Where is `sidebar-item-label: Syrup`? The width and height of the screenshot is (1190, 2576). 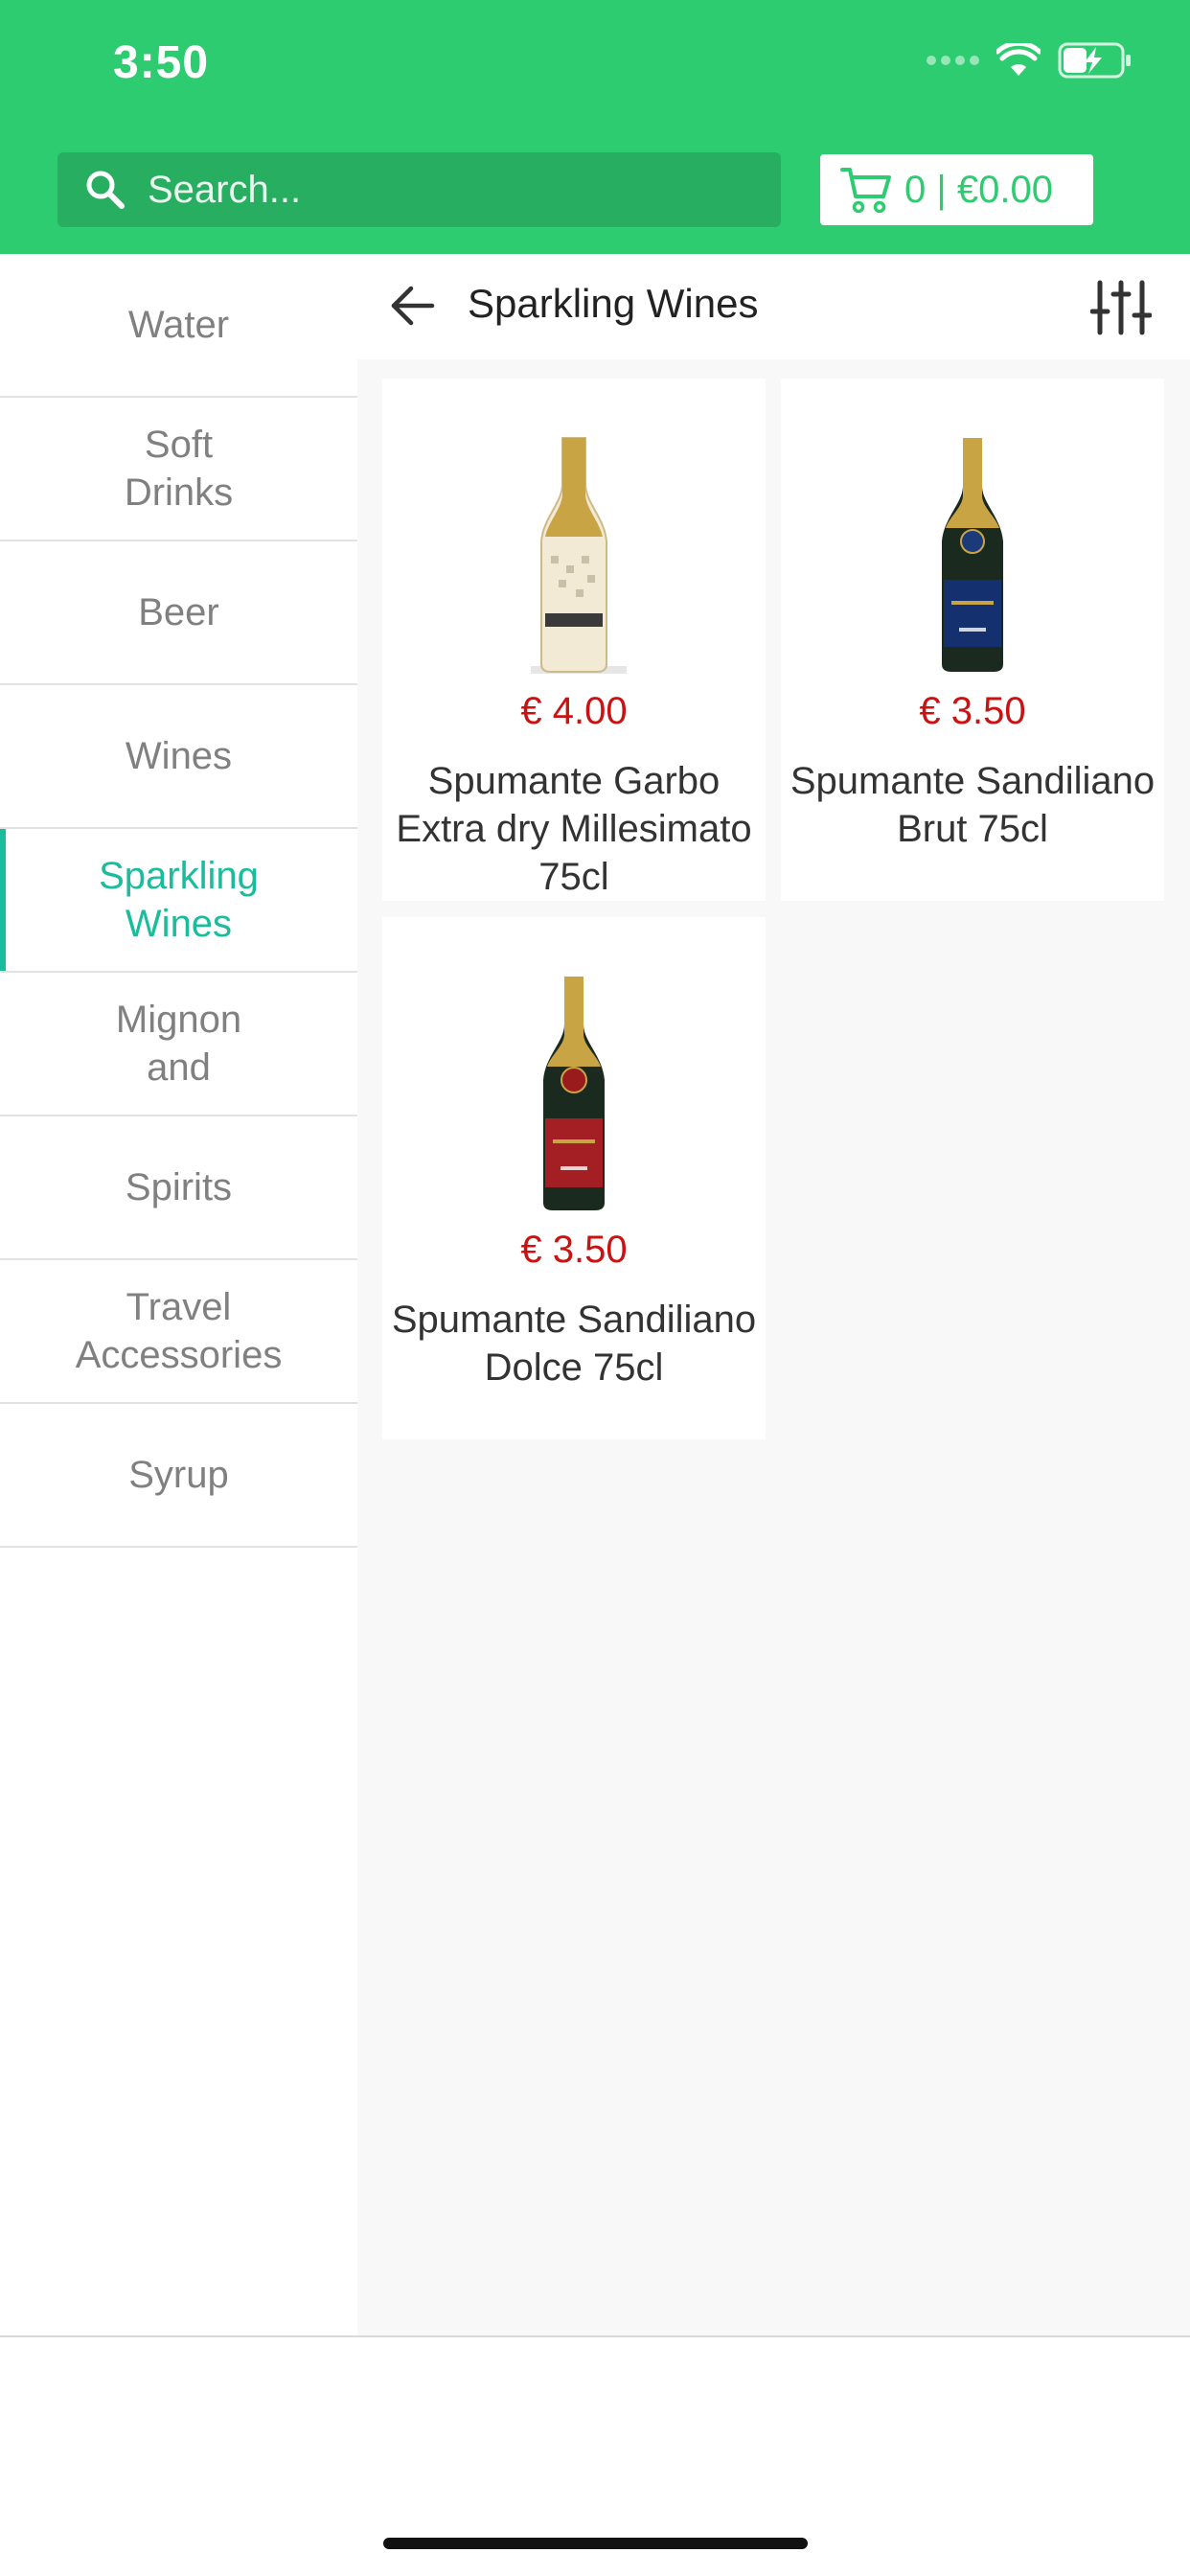
sidebar-item-label: Syrup is located at coordinates (179, 1475).